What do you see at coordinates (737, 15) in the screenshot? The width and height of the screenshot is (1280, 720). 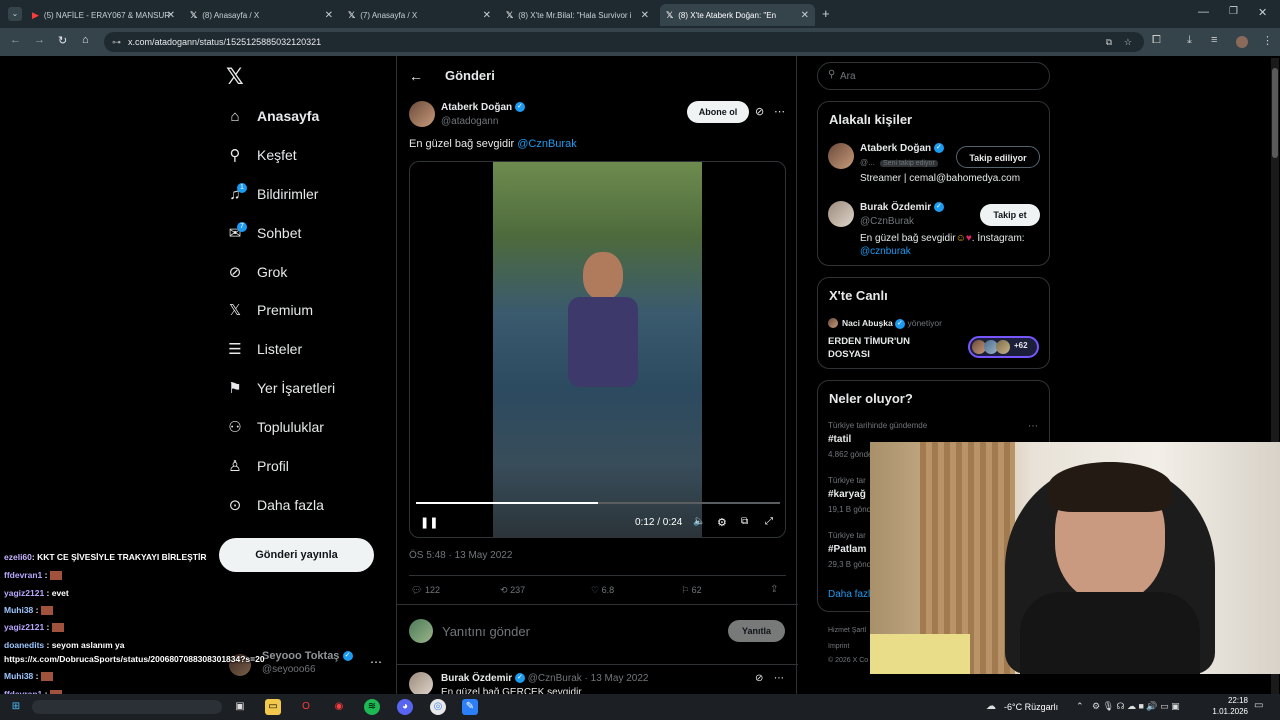 I see `tab-ataberk-active: 𝕏 (8) X'te Ataberk Doğan: "En ✕` at bounding box center [737, 15].